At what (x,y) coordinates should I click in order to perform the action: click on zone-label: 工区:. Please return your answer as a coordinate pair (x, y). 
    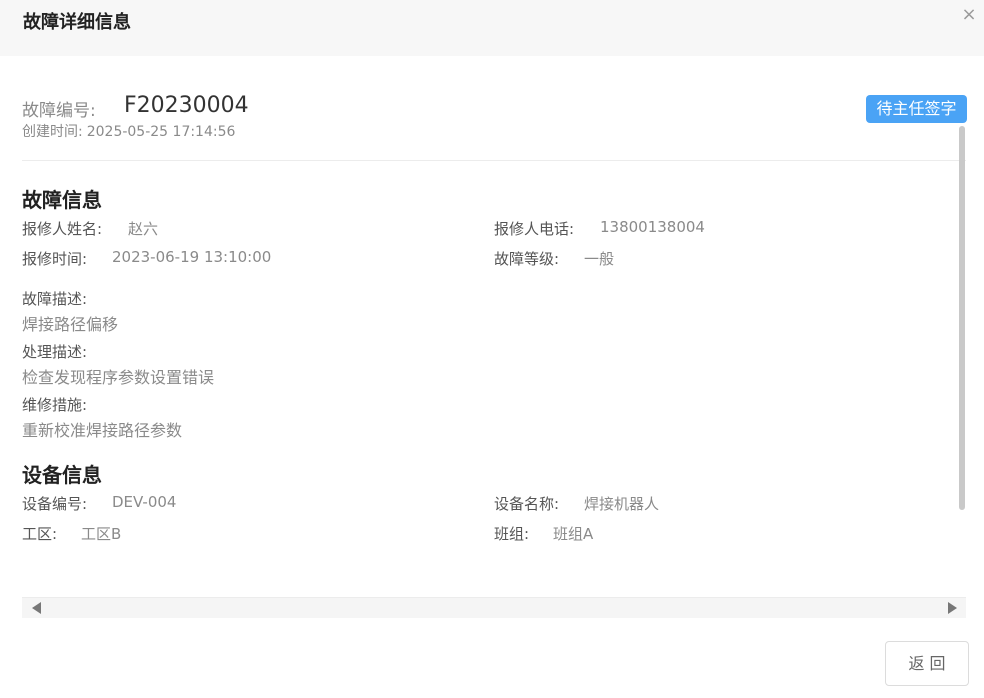
    Looking at the image, I should click on (40, 534).